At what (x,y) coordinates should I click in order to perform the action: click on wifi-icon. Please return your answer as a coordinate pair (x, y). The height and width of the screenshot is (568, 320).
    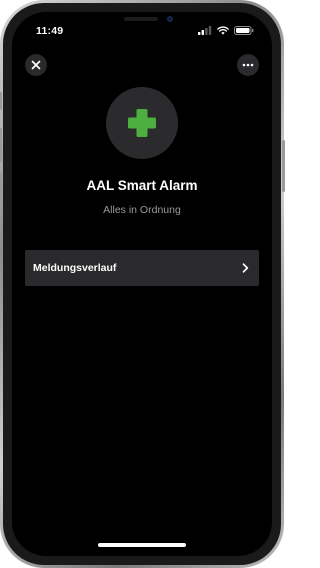
    Looking at the image, I should click on (223, 30).